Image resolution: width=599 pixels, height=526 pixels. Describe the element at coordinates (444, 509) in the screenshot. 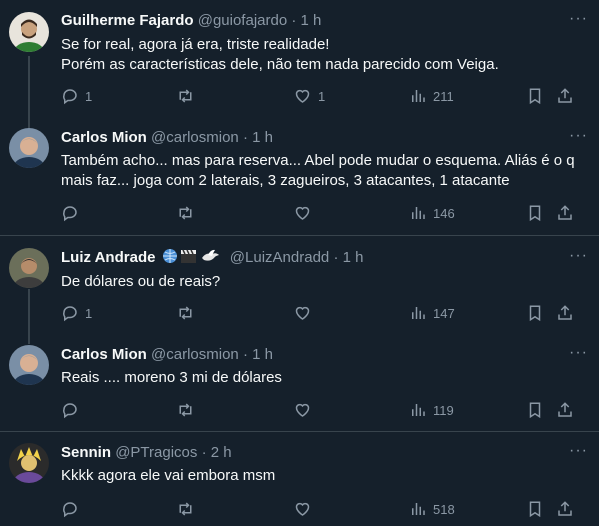

I see `view-count: 518` at that location.